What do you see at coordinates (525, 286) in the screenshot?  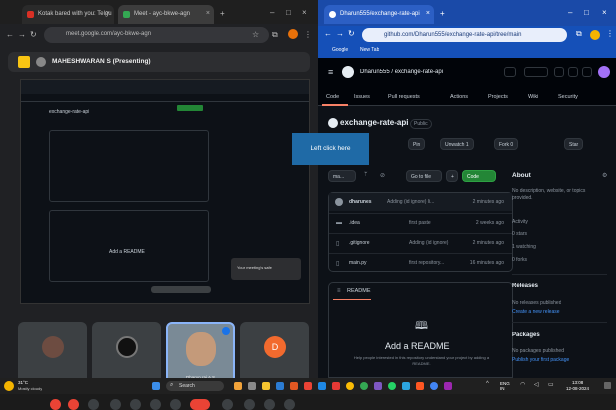 I see `releases-heading: Releases` at bounding box center [525, 286].